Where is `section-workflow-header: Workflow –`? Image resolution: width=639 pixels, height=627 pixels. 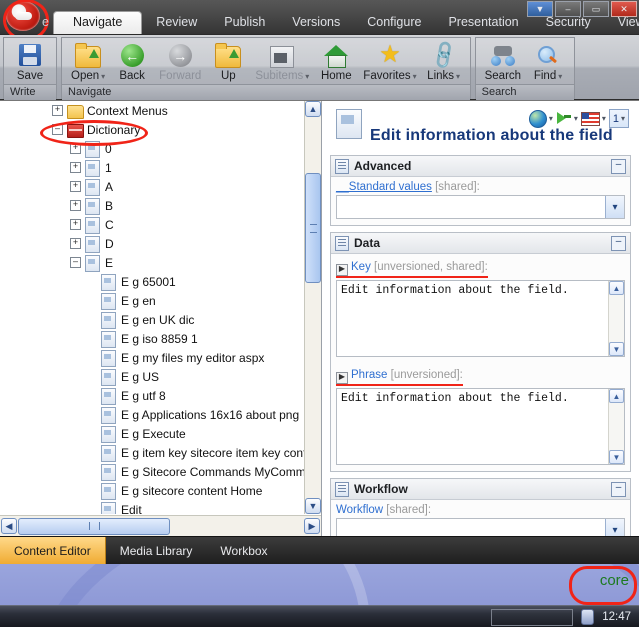
section-workflow-header: Workflow – is located at coordinates (480, 489).